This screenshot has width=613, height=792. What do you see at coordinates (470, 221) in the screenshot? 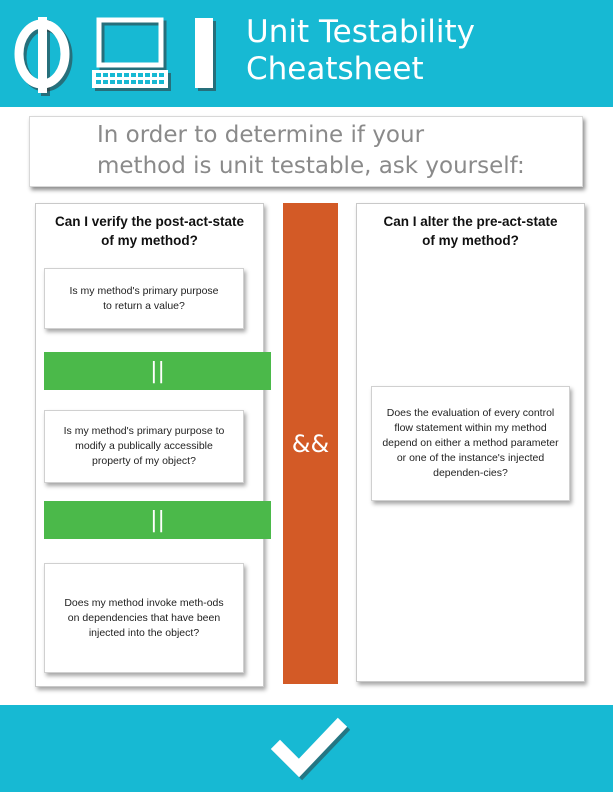
I see `heading-line-1: Can I alter the pre-act-state` at bounding box center [470, 221].